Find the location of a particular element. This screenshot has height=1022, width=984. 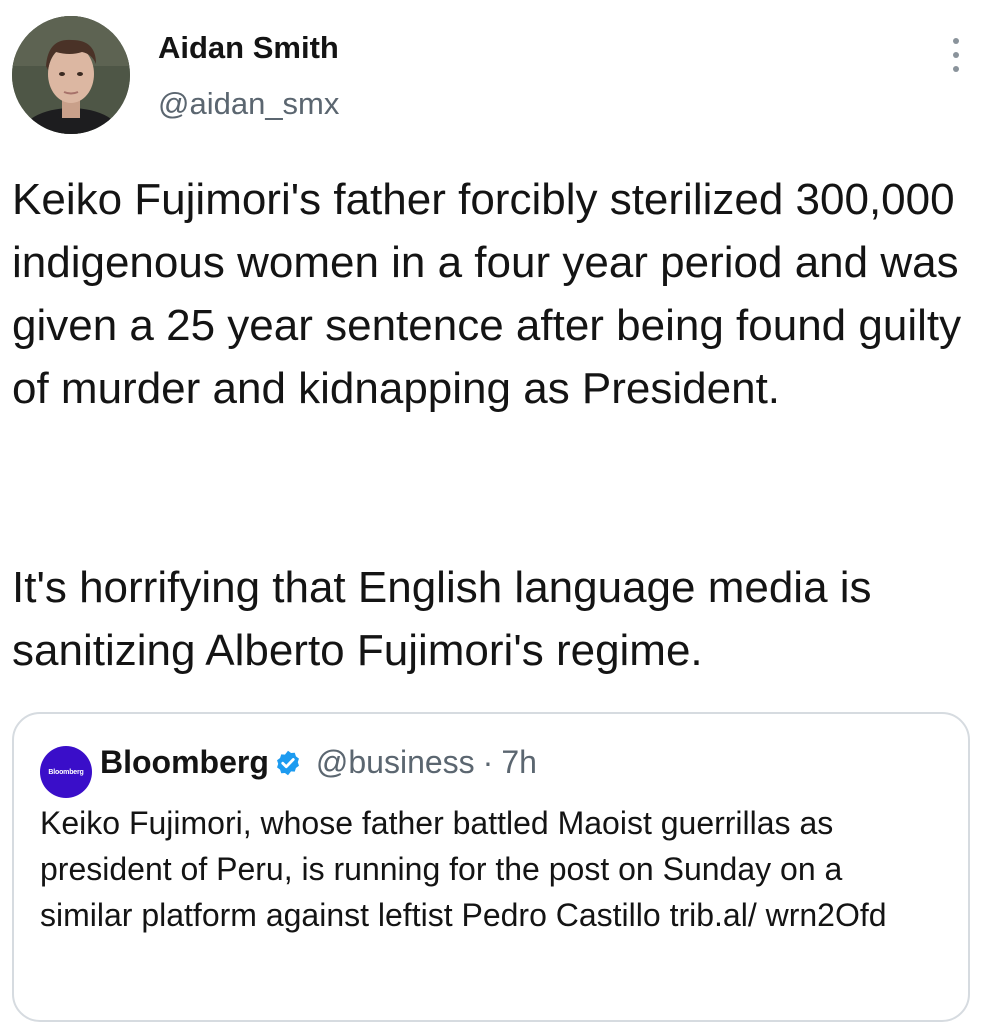

bloomberg-logo-text: Bloomberg is located at coordinates (66, 772).